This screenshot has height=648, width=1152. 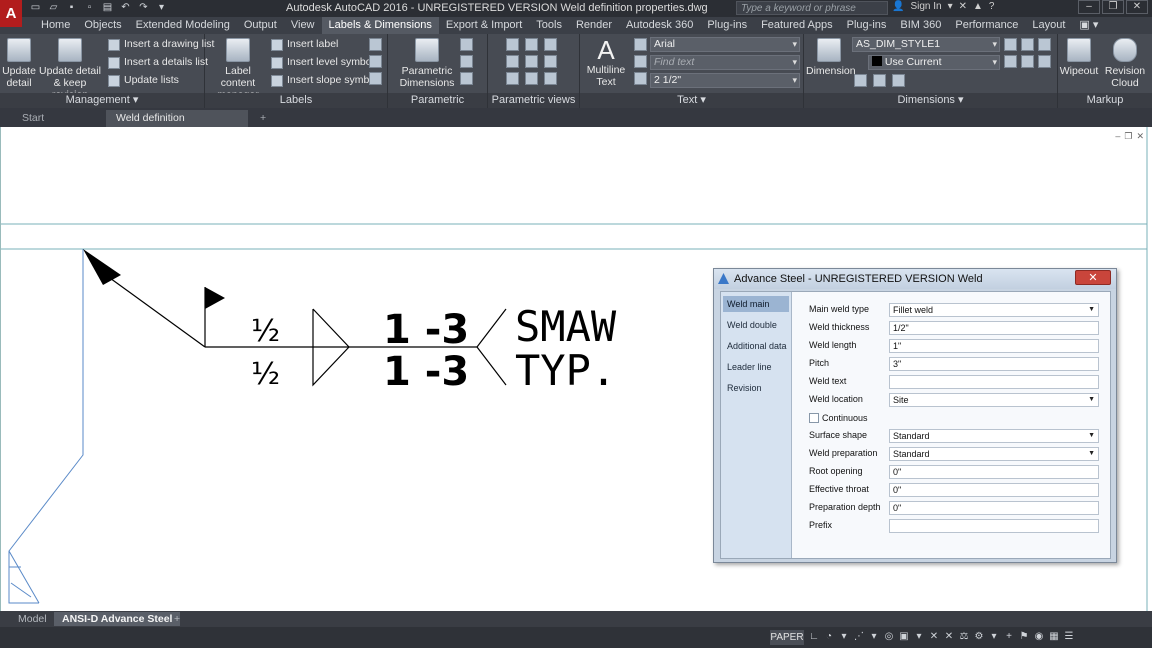 I want to click on settings-gear-icon: ⚙, so click(x=979, y=637).